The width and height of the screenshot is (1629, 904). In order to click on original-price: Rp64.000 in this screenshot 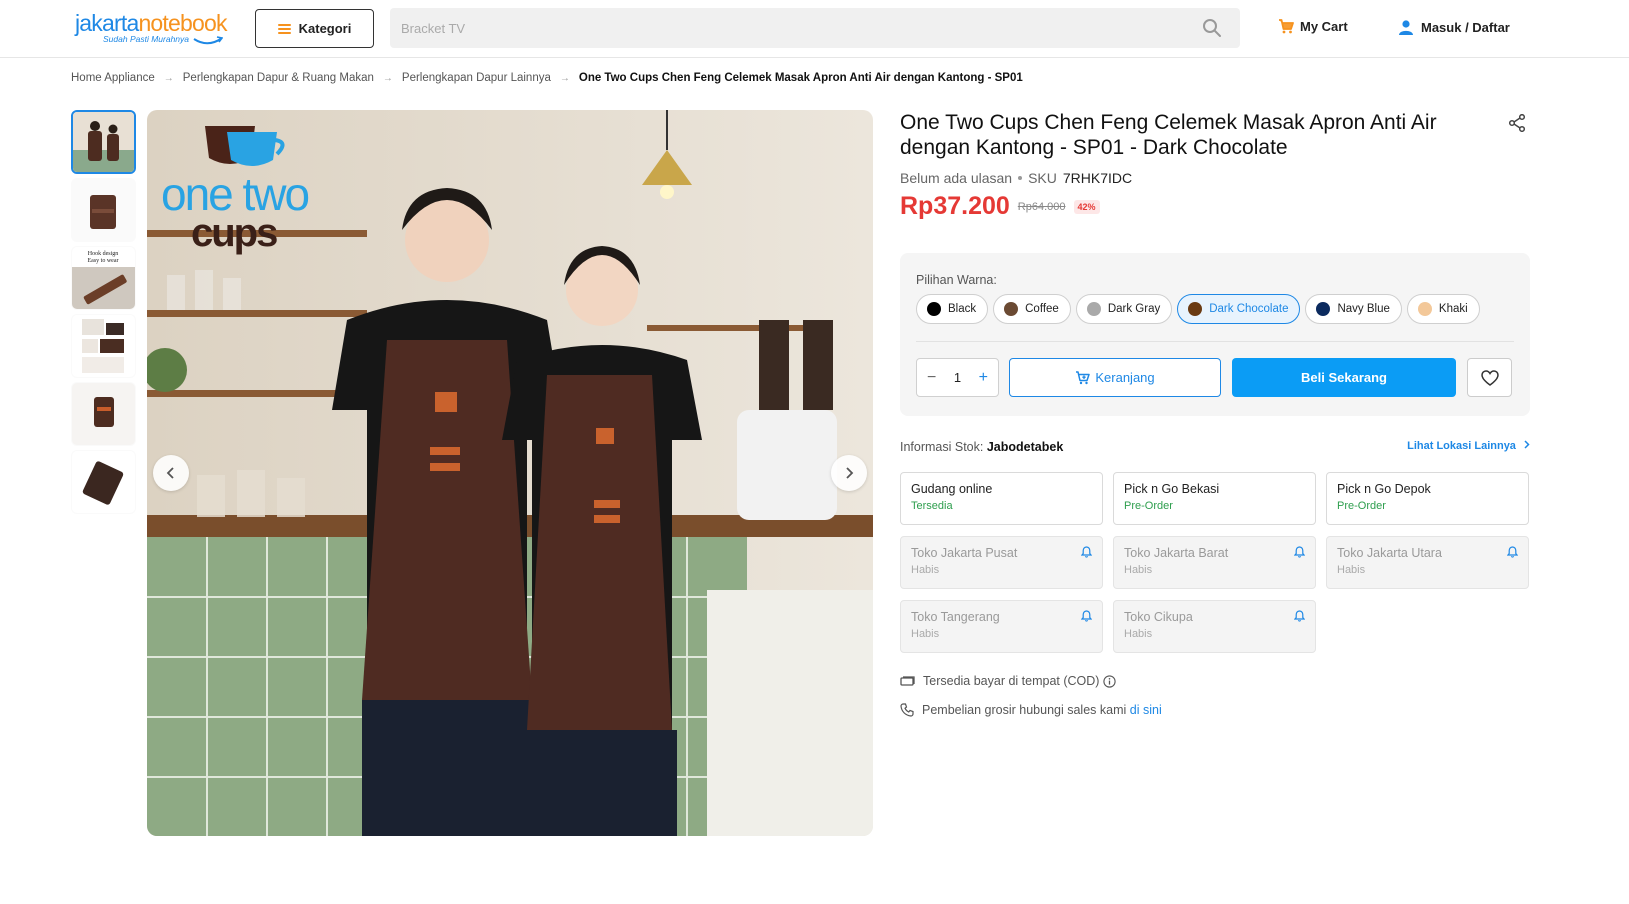, I will do `click(1041, 206)`.